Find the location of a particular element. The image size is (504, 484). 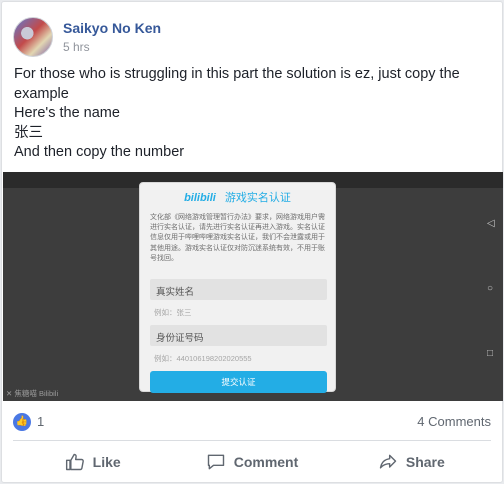

dialog-title: 游戏实名认证 is located at coordinates (257, 198).